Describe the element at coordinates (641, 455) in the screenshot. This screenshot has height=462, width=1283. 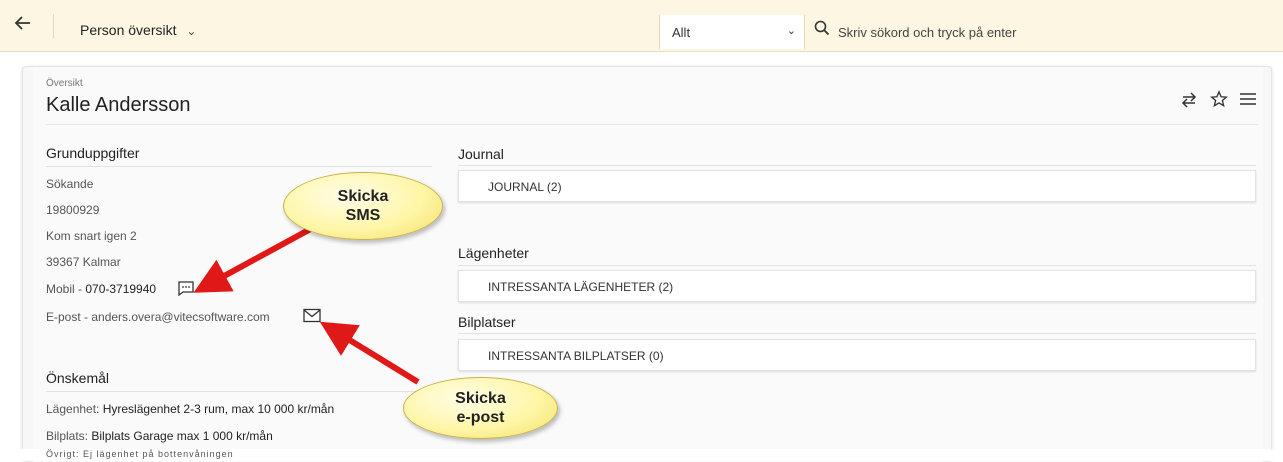
I see `torn-edge: Övrigt: Ej lägenhet på bottenvåningen` at that location.